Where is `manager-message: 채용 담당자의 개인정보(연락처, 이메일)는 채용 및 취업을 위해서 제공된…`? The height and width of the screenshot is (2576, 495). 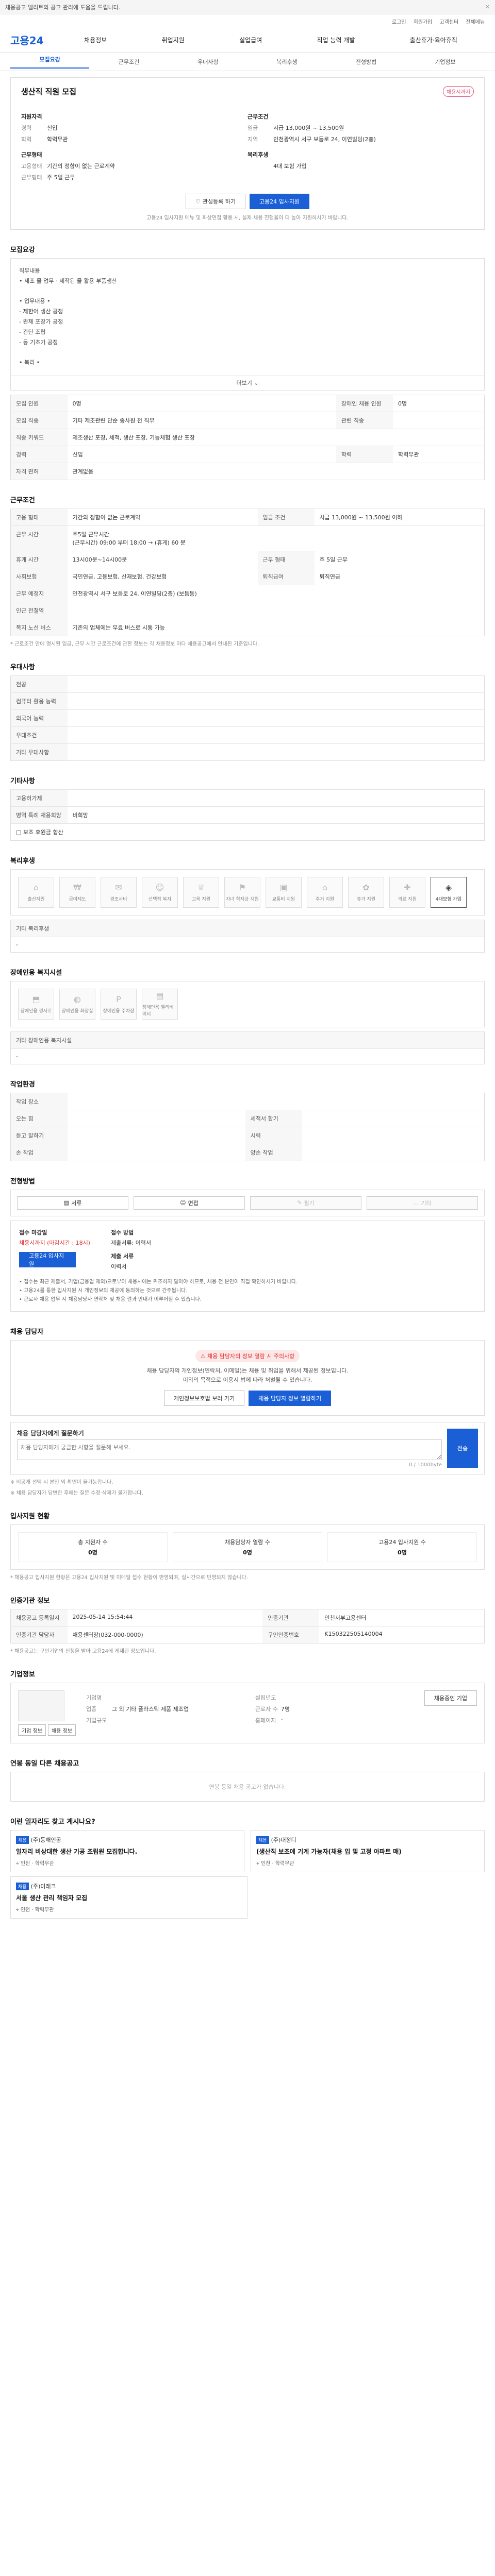
manager-message: 채용 담당자의 개인정보(연락처, 이메일)는 채용 및 취업을 위해서 제공된… is located at coordinates (247, 1375).